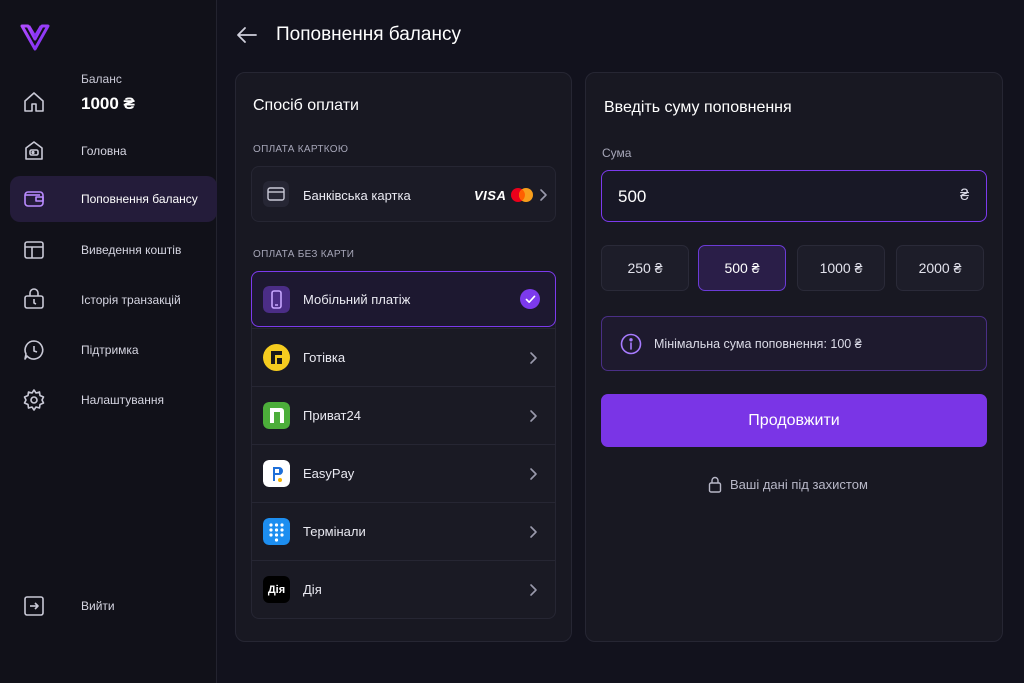 The image size is (1024, 683). What do you see at coordinates (247, 35) in the screenshot?
I see `back-arrow-icon` at bounding box center [247, 35].